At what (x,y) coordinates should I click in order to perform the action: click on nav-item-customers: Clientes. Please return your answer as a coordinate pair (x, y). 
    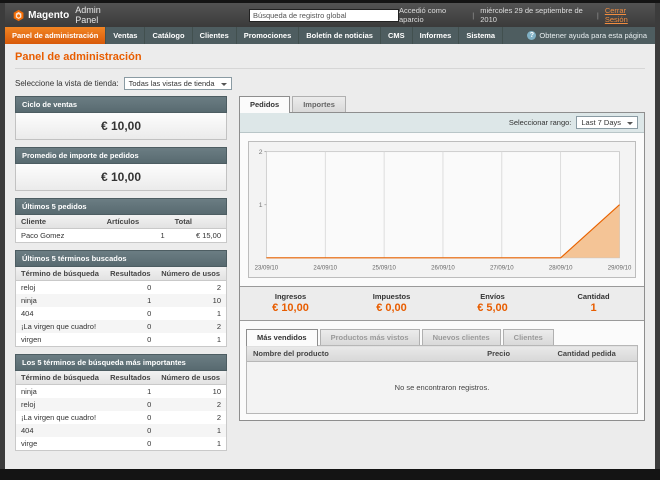
    Looking at the image, I should click on (215, 35).